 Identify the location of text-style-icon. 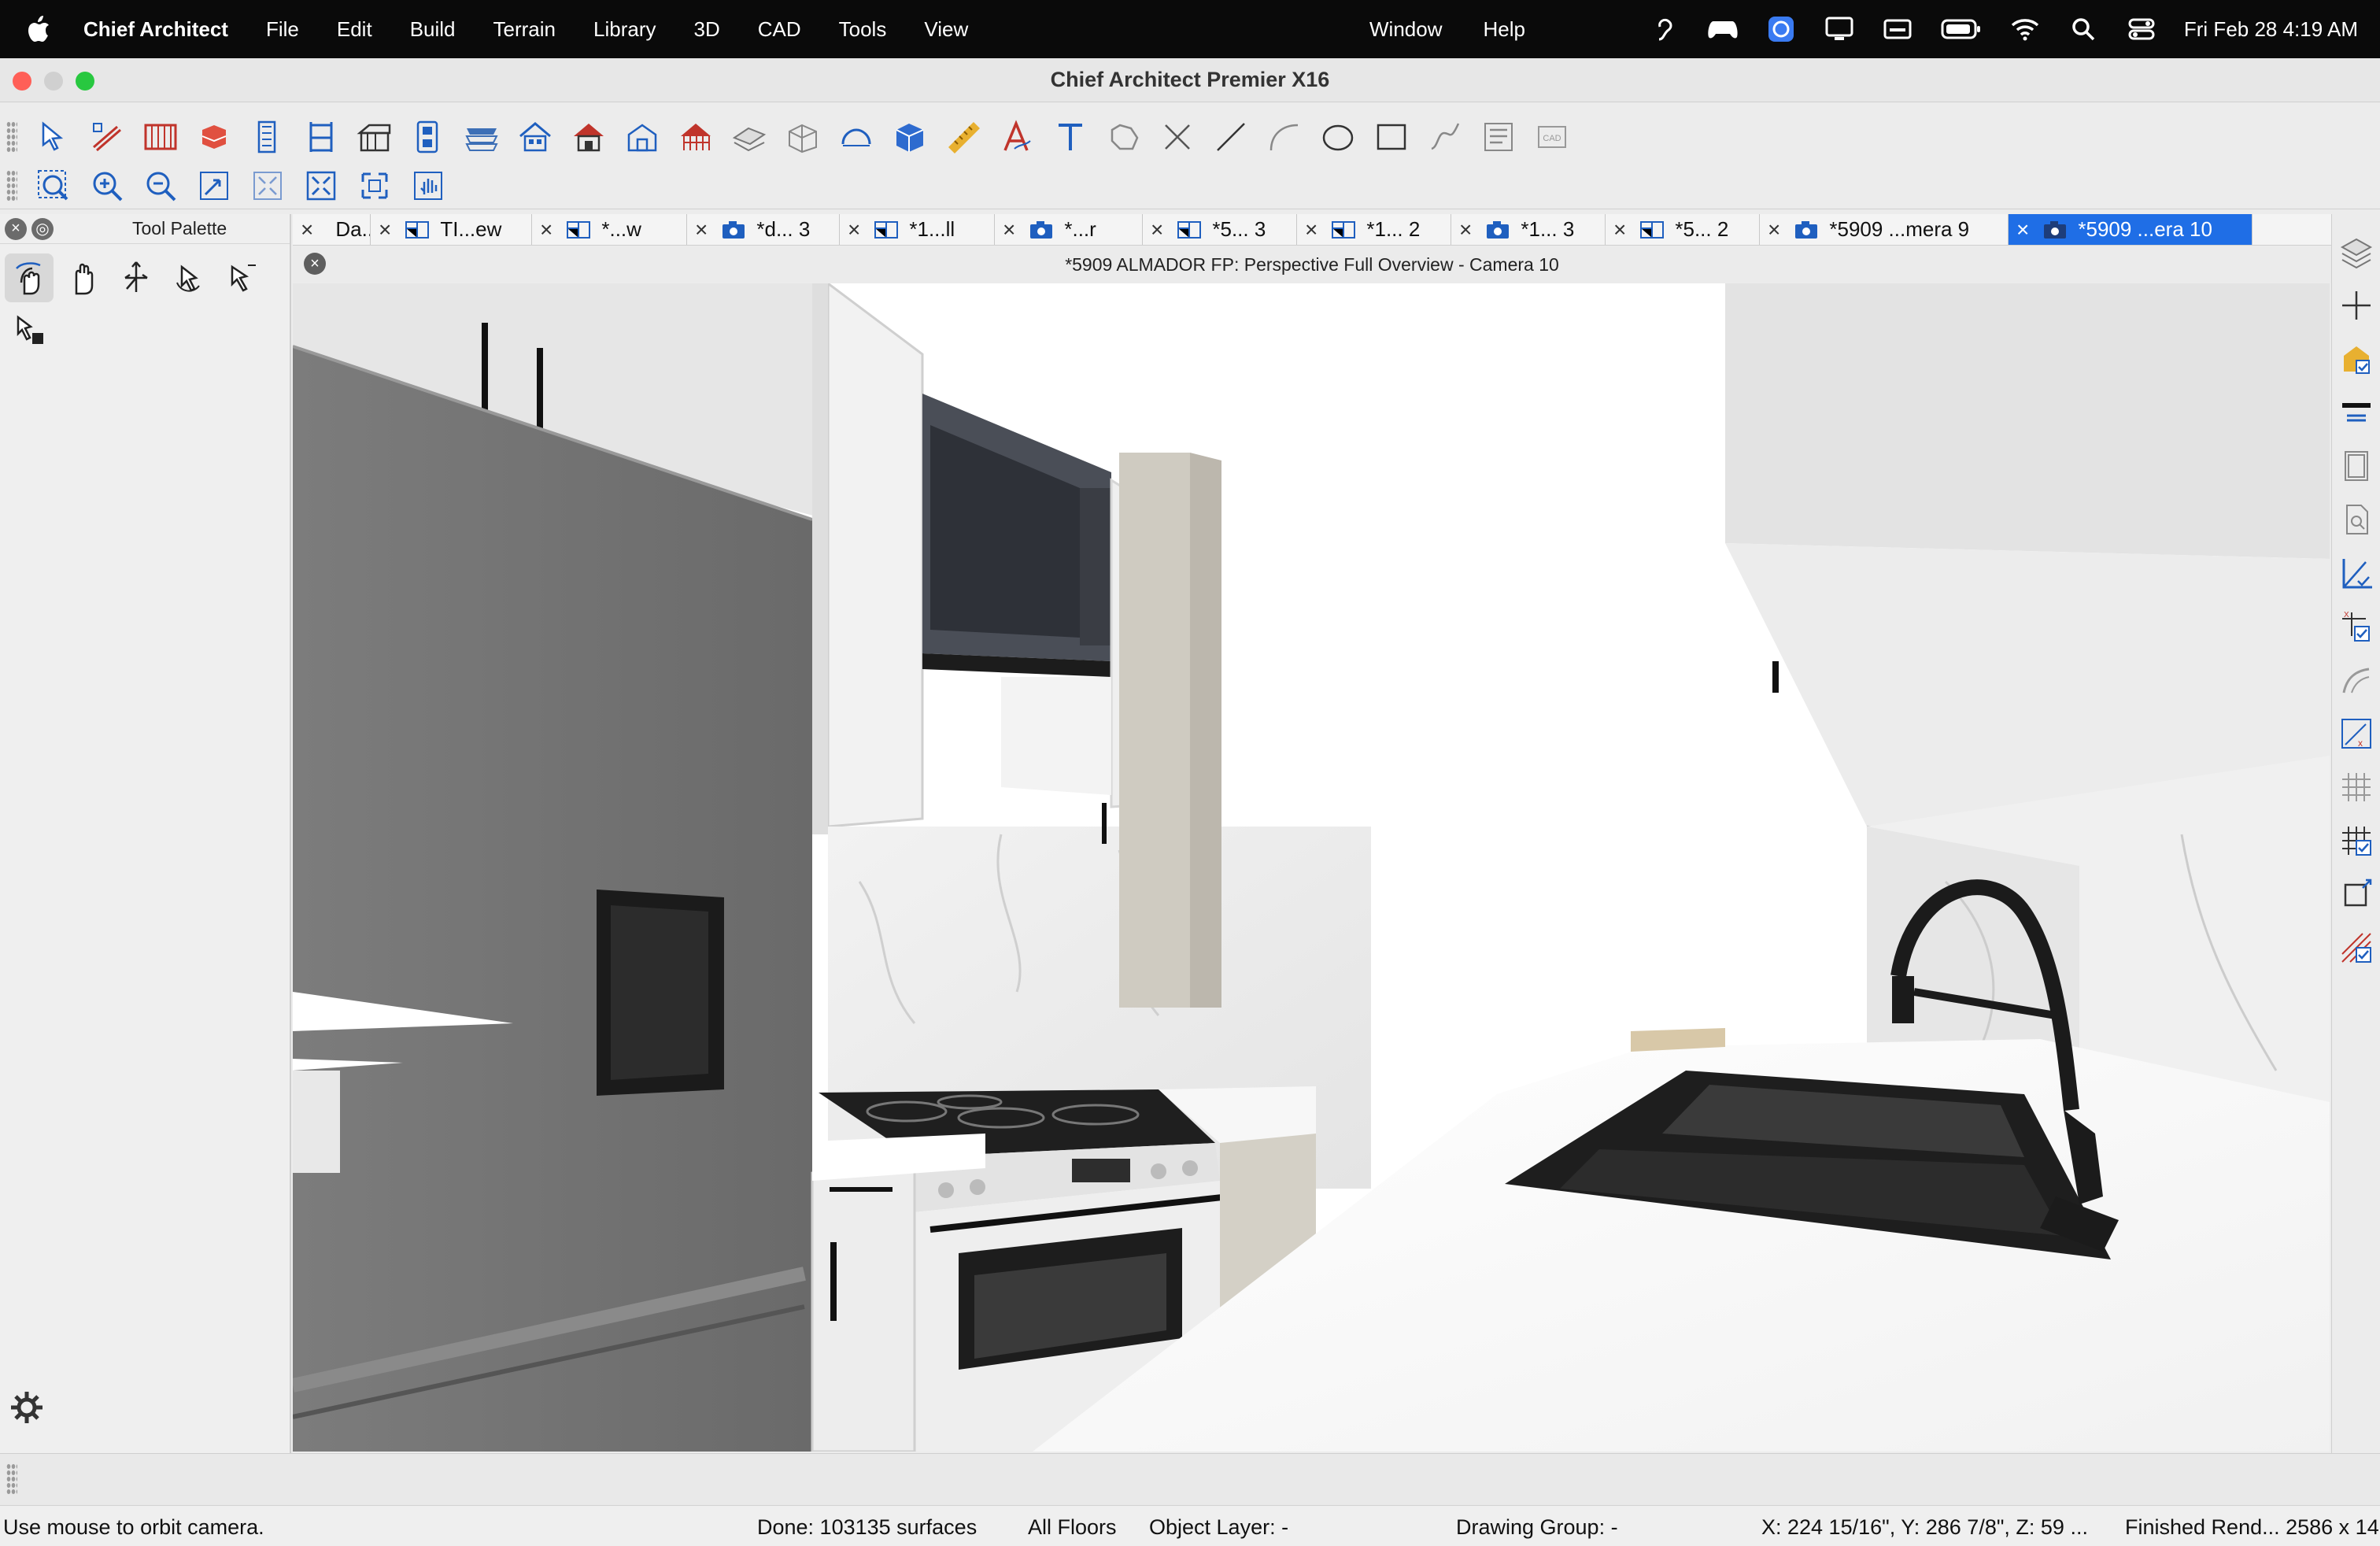
(1017, 137).